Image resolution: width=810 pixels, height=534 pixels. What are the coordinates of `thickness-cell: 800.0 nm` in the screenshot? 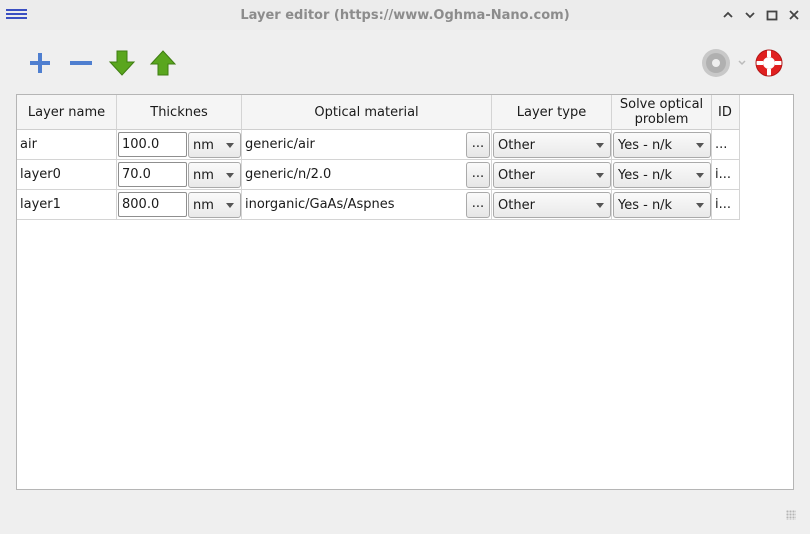 It's located at (179, 205).